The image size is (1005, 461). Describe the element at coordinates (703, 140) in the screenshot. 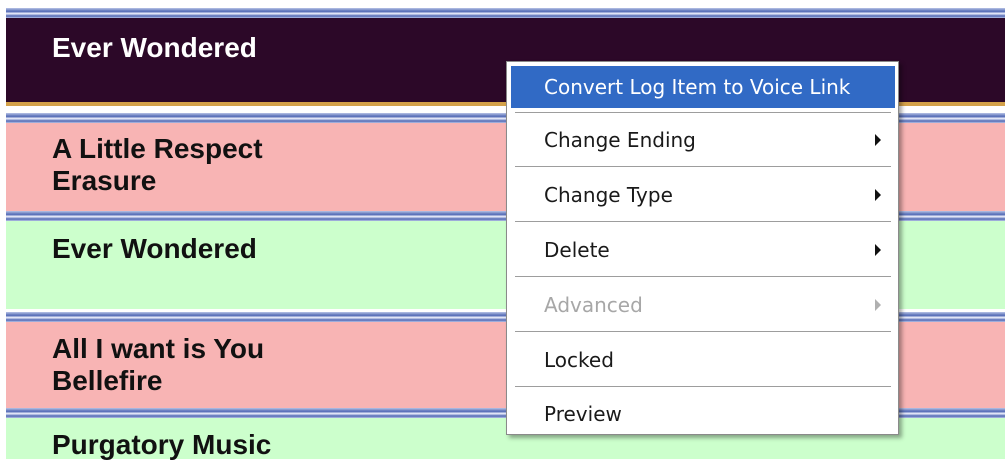

I see `menu-item-change-ending: Change Ending` at that location.